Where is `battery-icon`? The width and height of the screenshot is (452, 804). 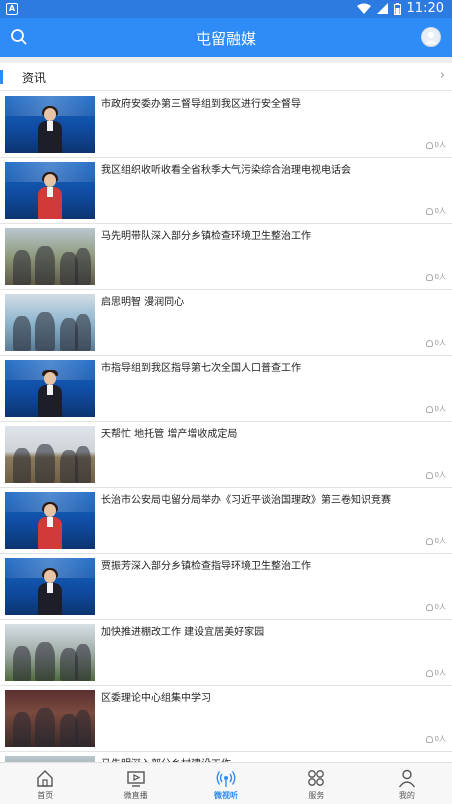
battery-icon is located at coordinates (397, 8).